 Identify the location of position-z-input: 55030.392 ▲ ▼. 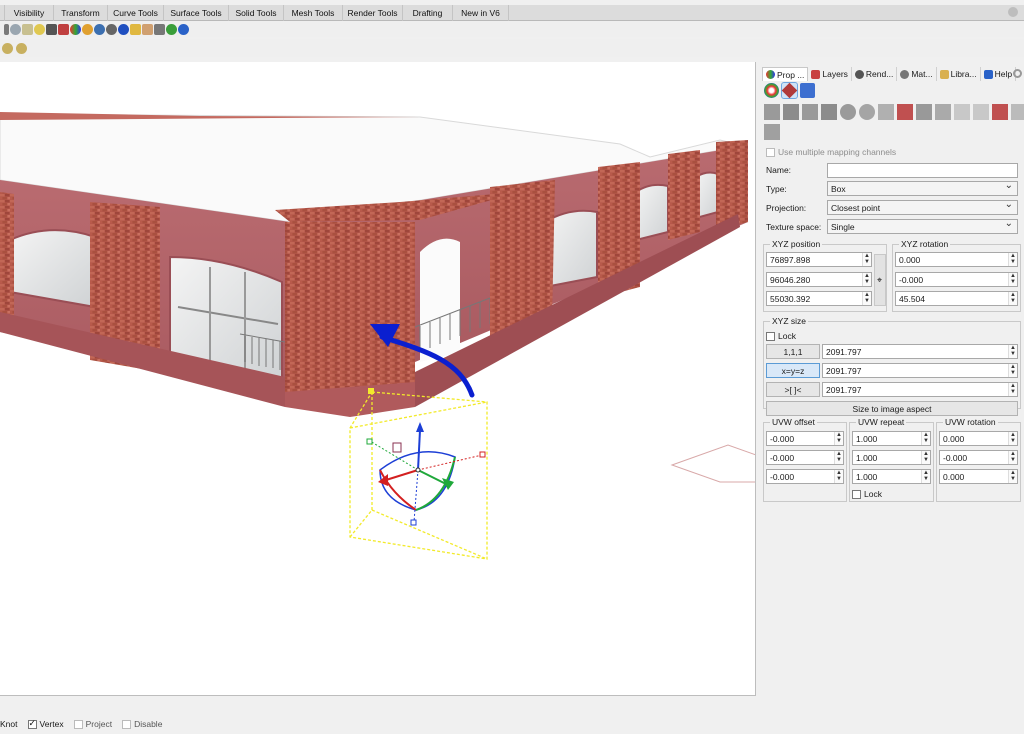
(819, 298).